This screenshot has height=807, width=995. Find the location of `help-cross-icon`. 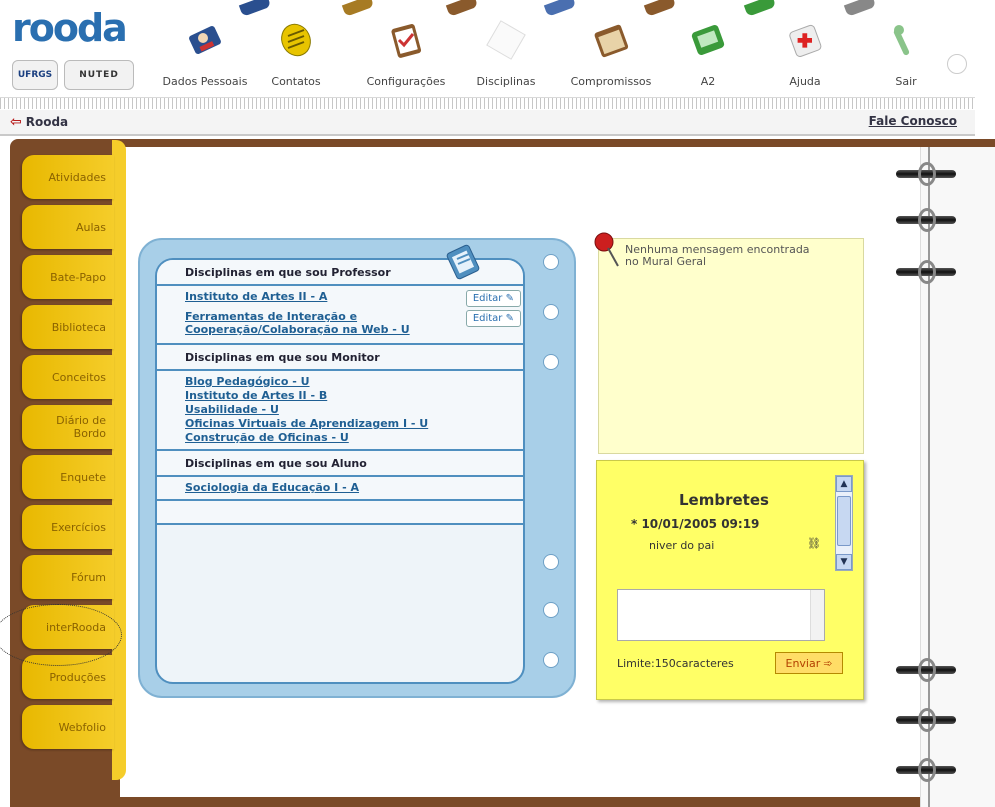

help-cross-icon is located at coordinates (805, 40).